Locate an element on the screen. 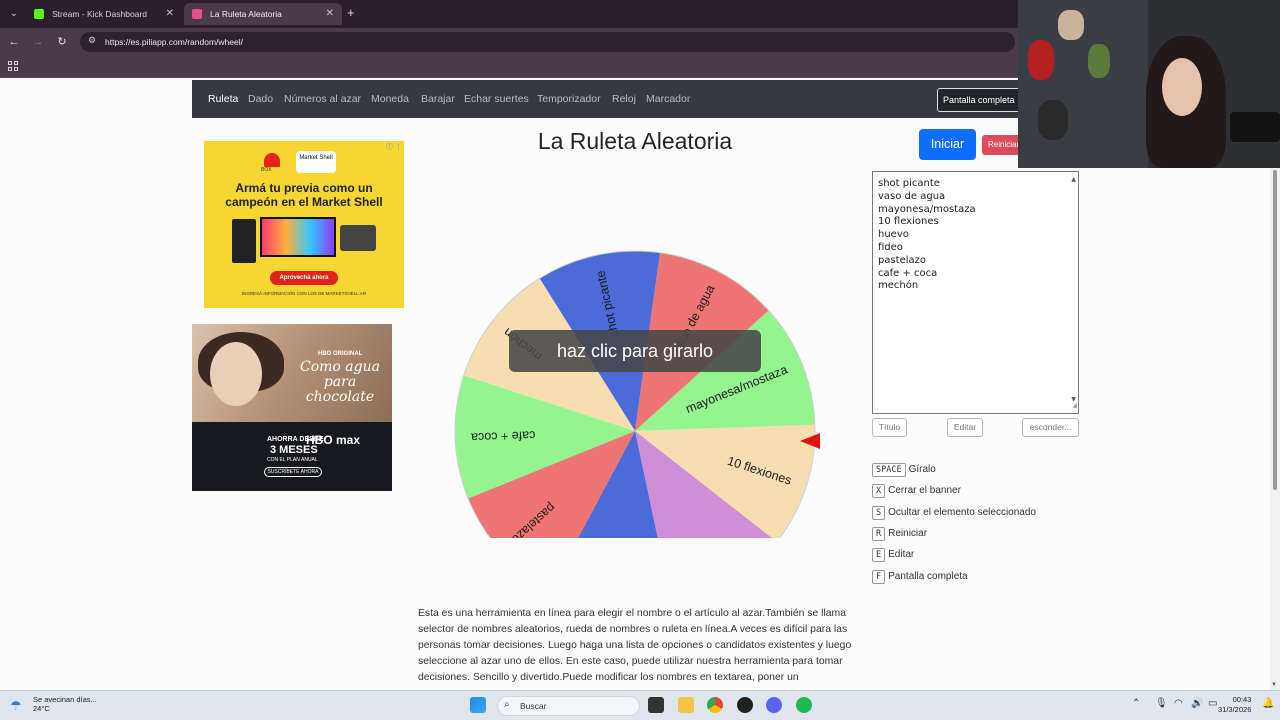 Image resolution: width=1280 pixels, height=720 pixels. task-view-icon is located at coordinates (656, 705).